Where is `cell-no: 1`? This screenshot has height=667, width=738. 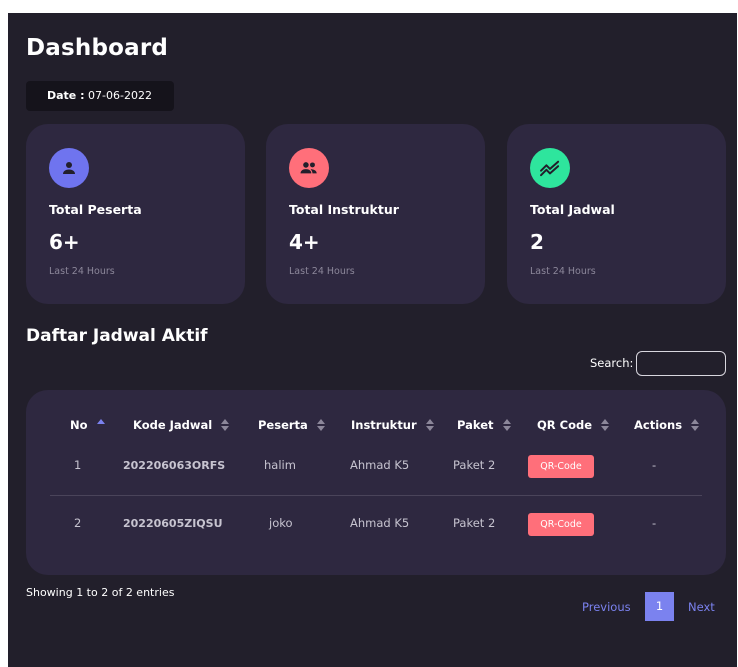 cell-no: 1 is located at coordinates (78, 465).